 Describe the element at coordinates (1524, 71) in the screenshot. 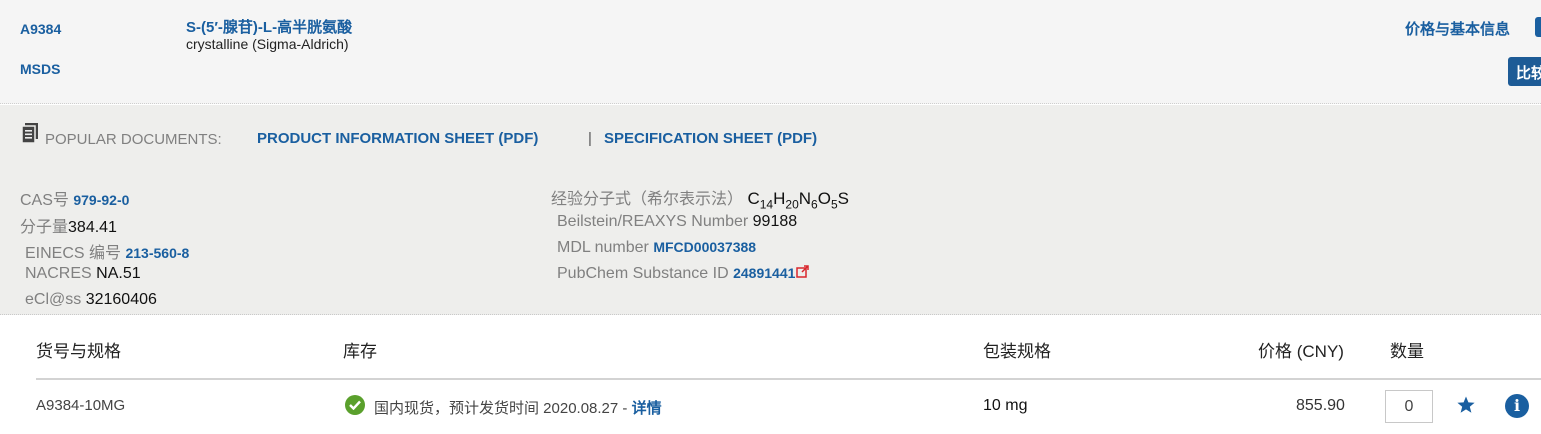

I see `compare-button: 比较` at that location.